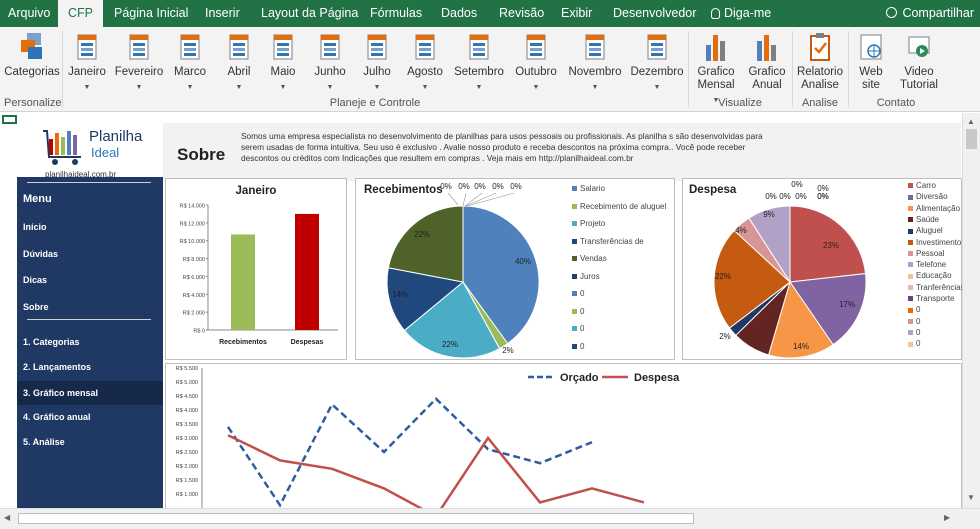 The width and height of the screenshot is (980, 529). Describe the element at coordinates (425, 62) in the screenshot. I see `month-button-7: Agosto ▼` at that location.